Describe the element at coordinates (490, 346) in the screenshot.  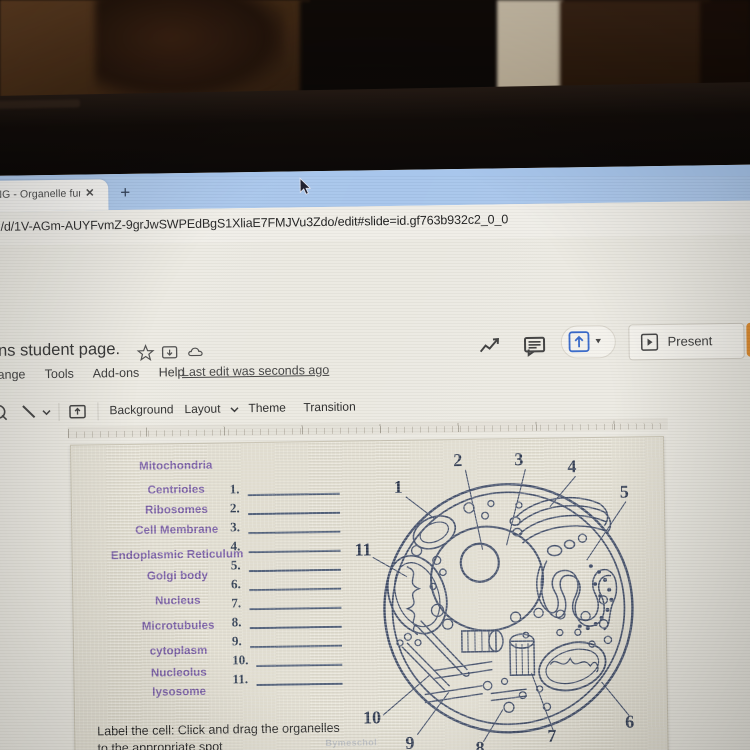
I see `trend-chart-icon` at that location.